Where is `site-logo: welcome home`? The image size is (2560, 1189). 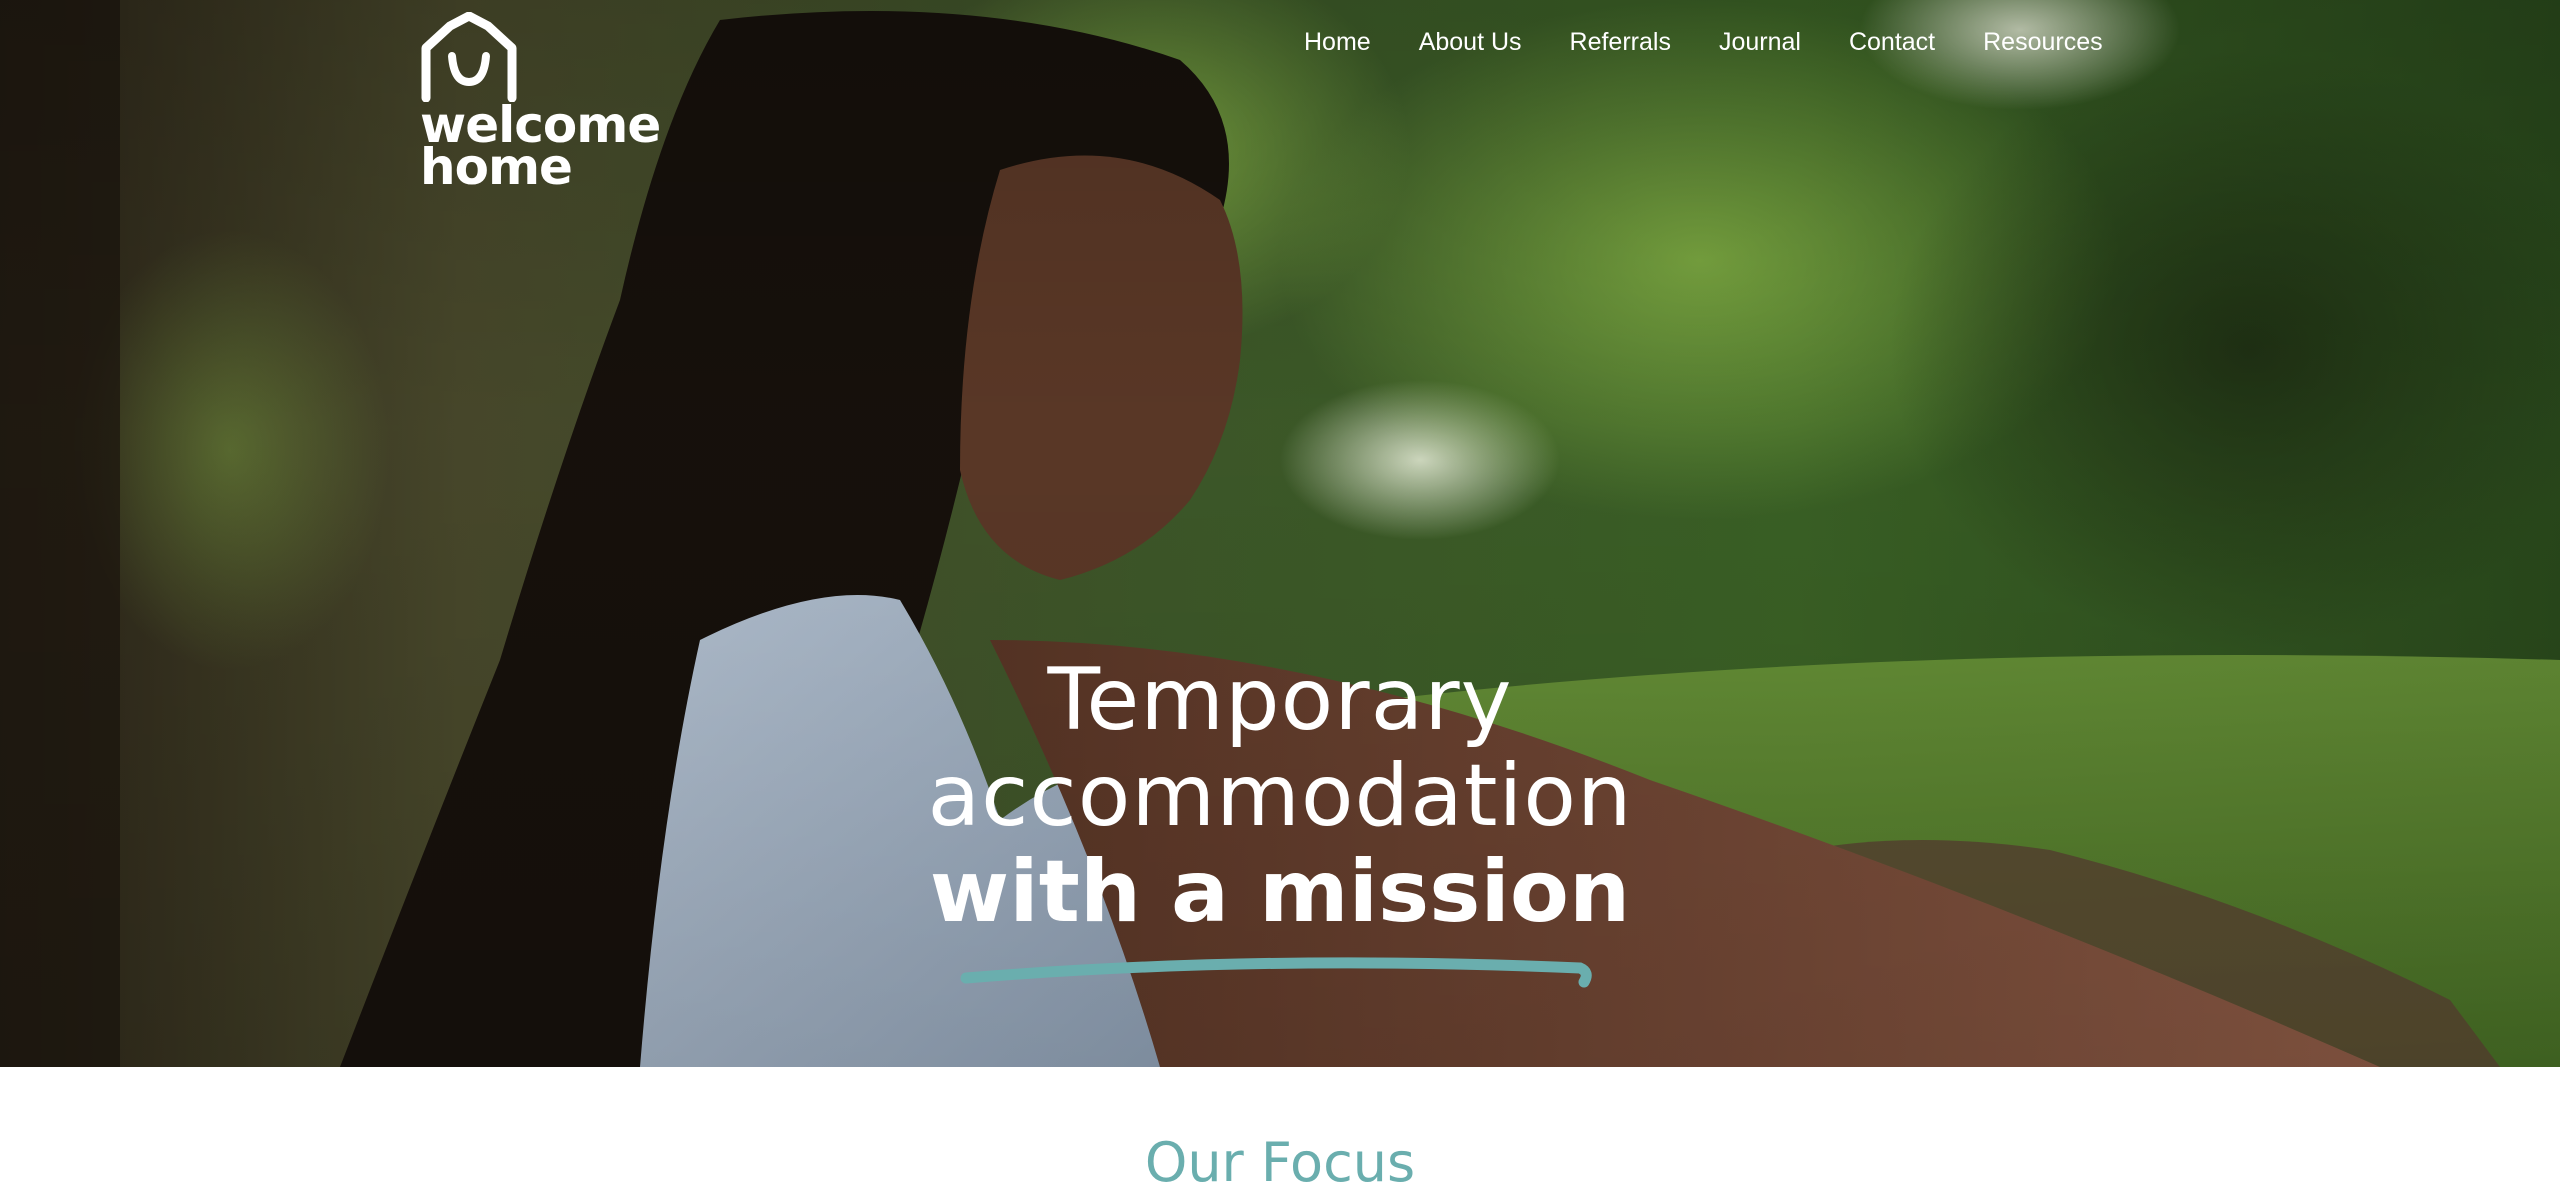
site-logo: welcome home is located at coordinates (550, 102).